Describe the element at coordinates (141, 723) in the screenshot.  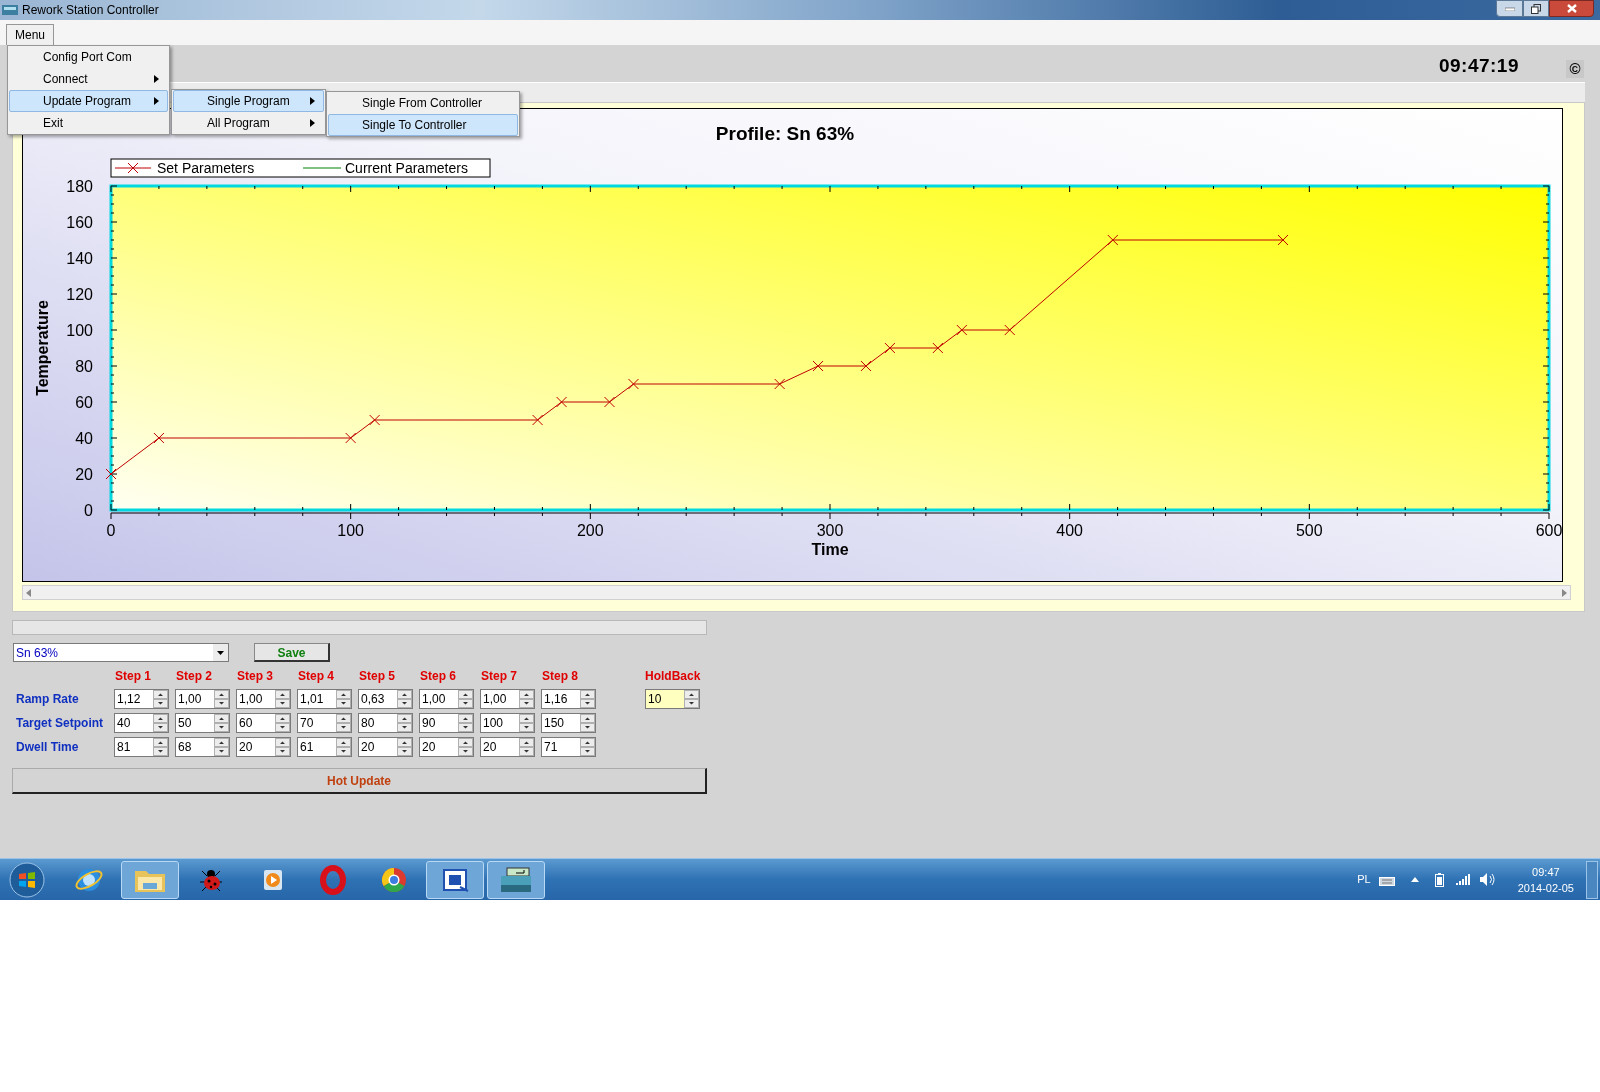
I see `number-spinner: 40` at that location.